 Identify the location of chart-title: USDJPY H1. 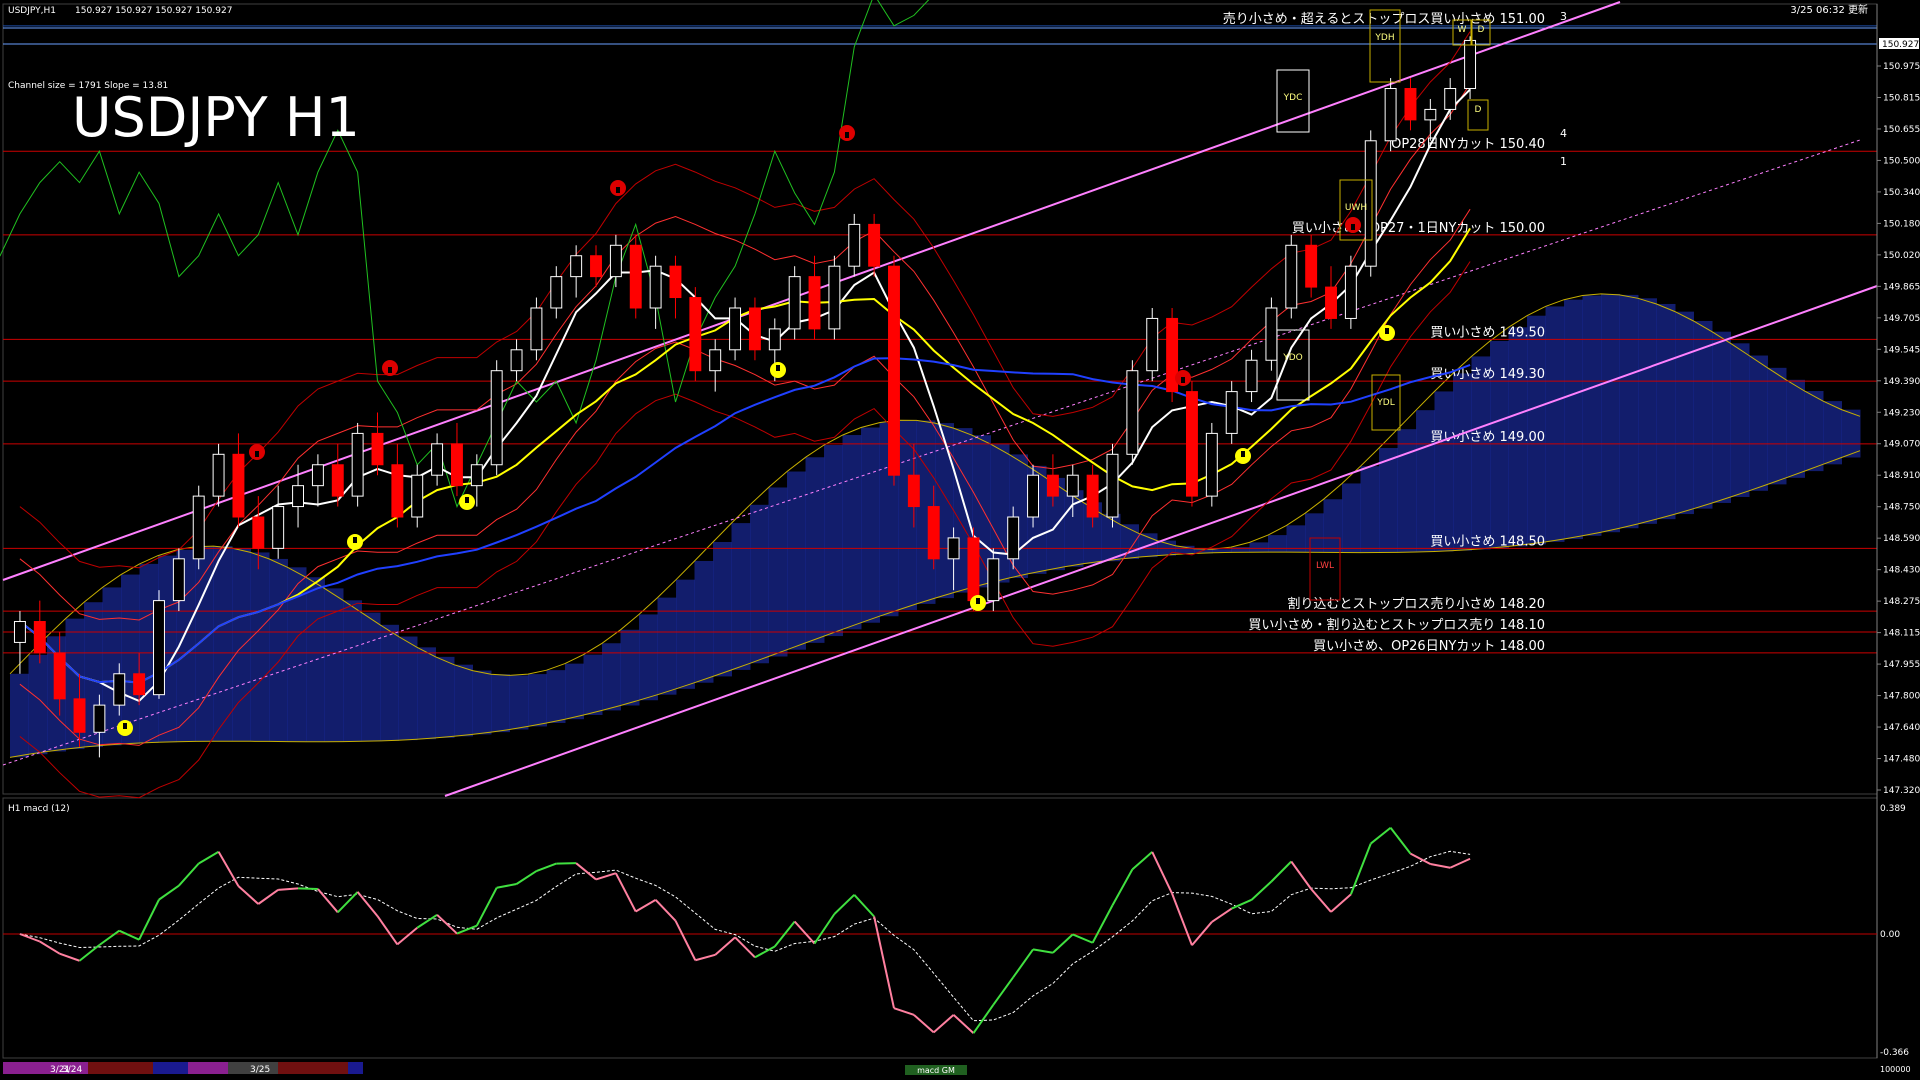
(216, 117).